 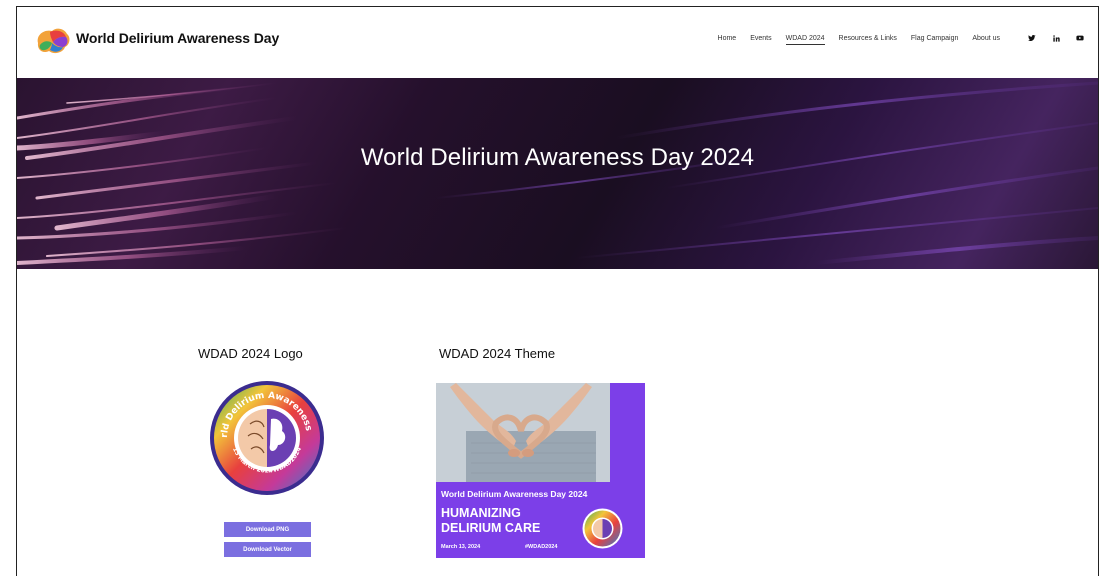 What do you see at coordinates (868, 40) in the screenshot?
I see `nav-item-resources-links: Resources & Links` at bounding box center [868, 40].